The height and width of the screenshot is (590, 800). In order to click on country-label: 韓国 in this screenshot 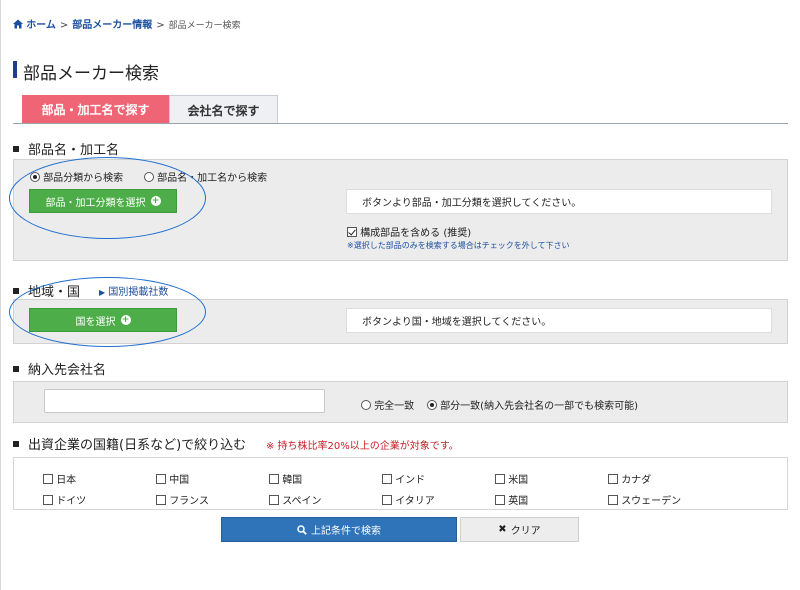, I will do `click(292, 480)`.